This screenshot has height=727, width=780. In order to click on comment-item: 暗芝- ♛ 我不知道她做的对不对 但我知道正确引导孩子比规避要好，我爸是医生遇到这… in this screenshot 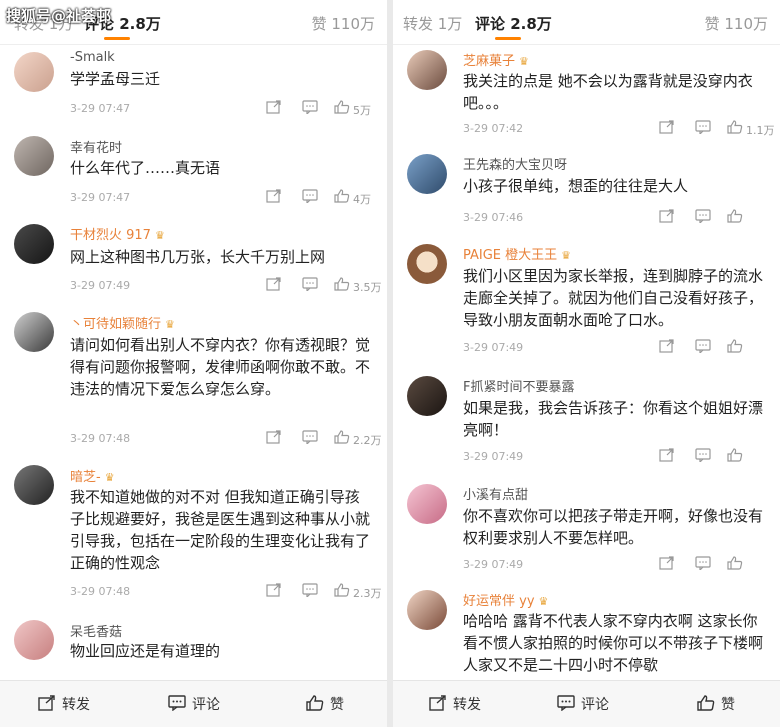, I will do `click(193, 530)`.